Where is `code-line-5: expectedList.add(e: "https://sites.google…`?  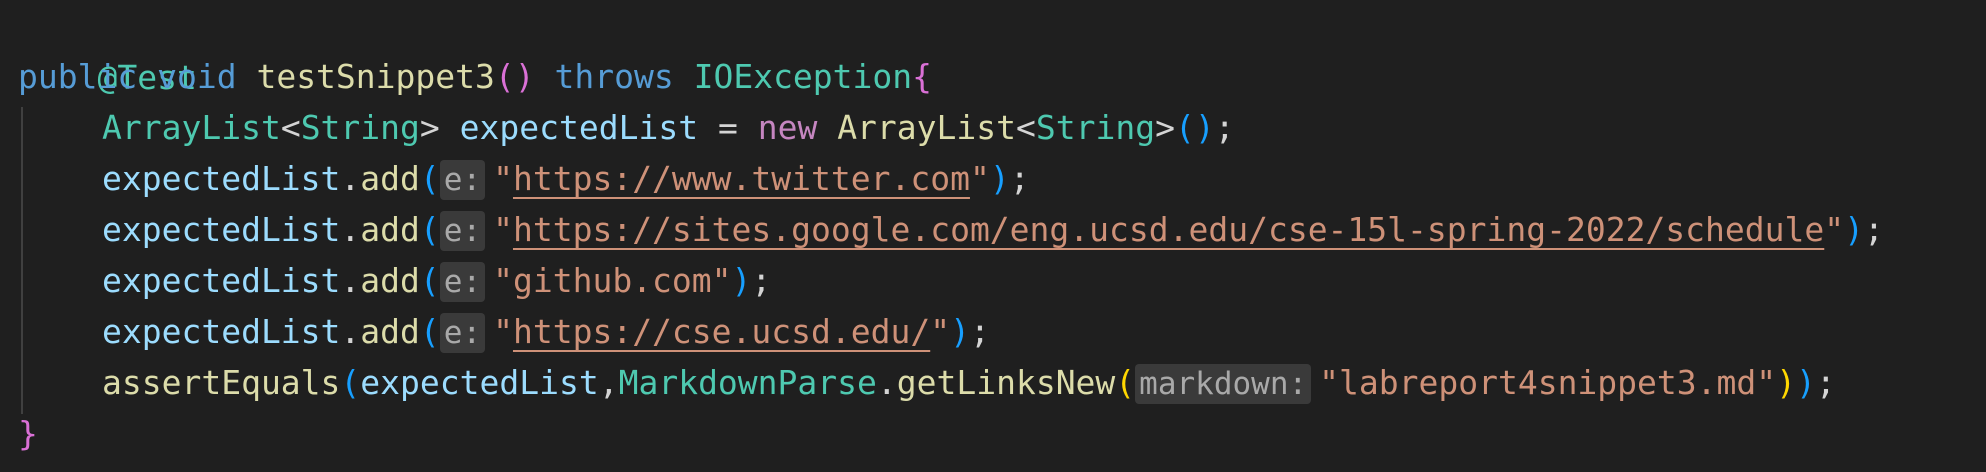 code-line-5: expectedList.add(e: "https://sites.google… is located at coordinates (951, 230).